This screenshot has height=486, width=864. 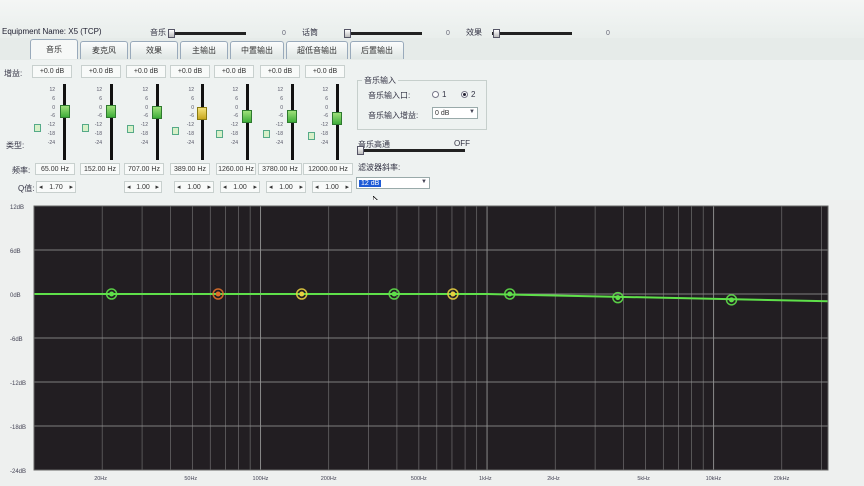 I want to click on band-4-fader-thumb, so click(x=202, y=113).